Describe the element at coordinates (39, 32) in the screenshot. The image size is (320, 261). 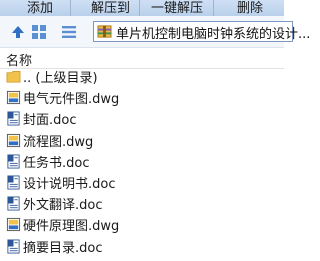
I see `thumbnail-view-icon` at that location.